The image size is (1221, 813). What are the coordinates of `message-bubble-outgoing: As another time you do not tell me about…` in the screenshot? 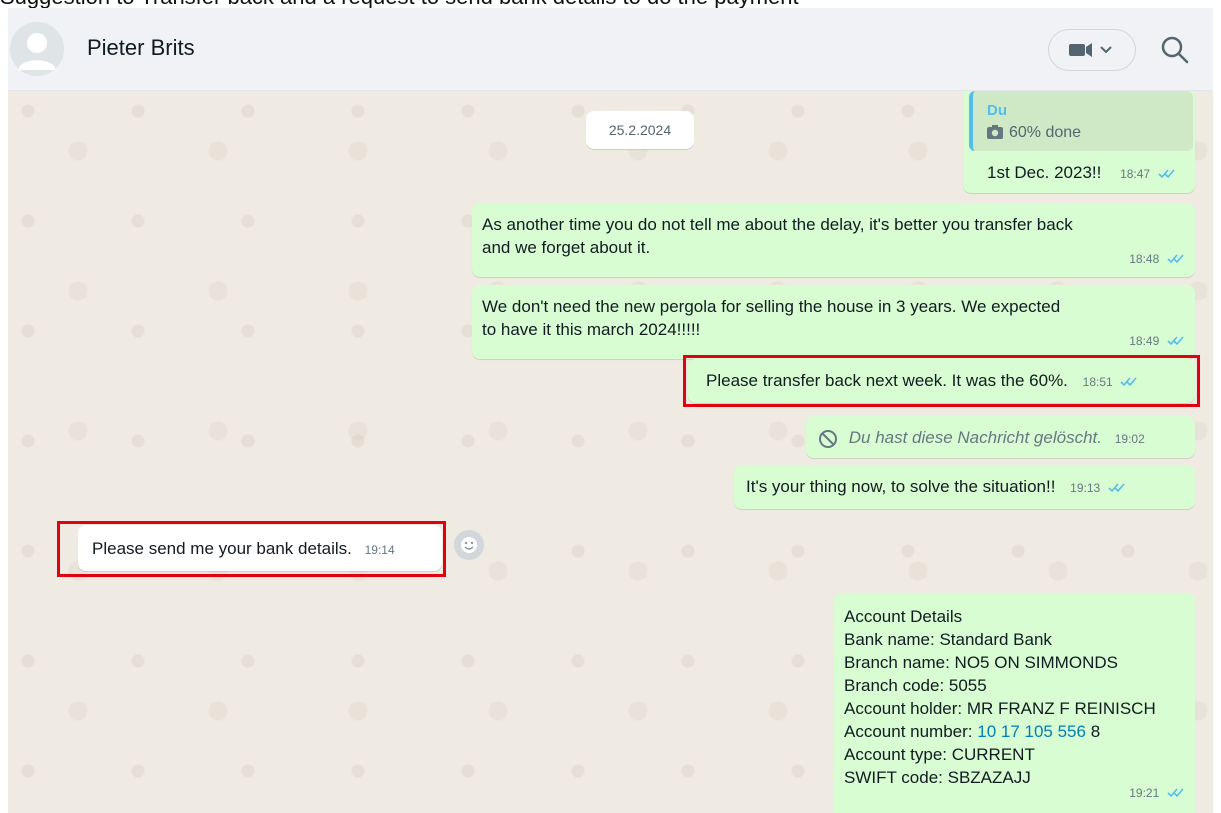 It's located at (833, 240).